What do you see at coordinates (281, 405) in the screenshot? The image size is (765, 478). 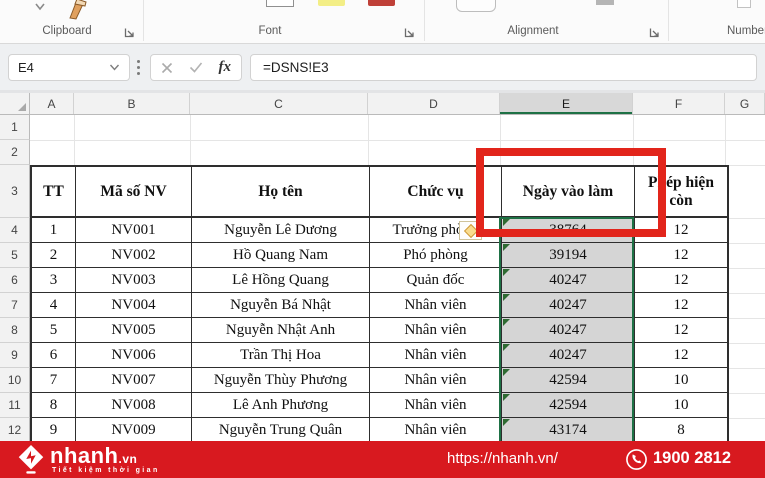 I see `cell-C11: Lê Anh Phương` at bounding box center [281, 405].